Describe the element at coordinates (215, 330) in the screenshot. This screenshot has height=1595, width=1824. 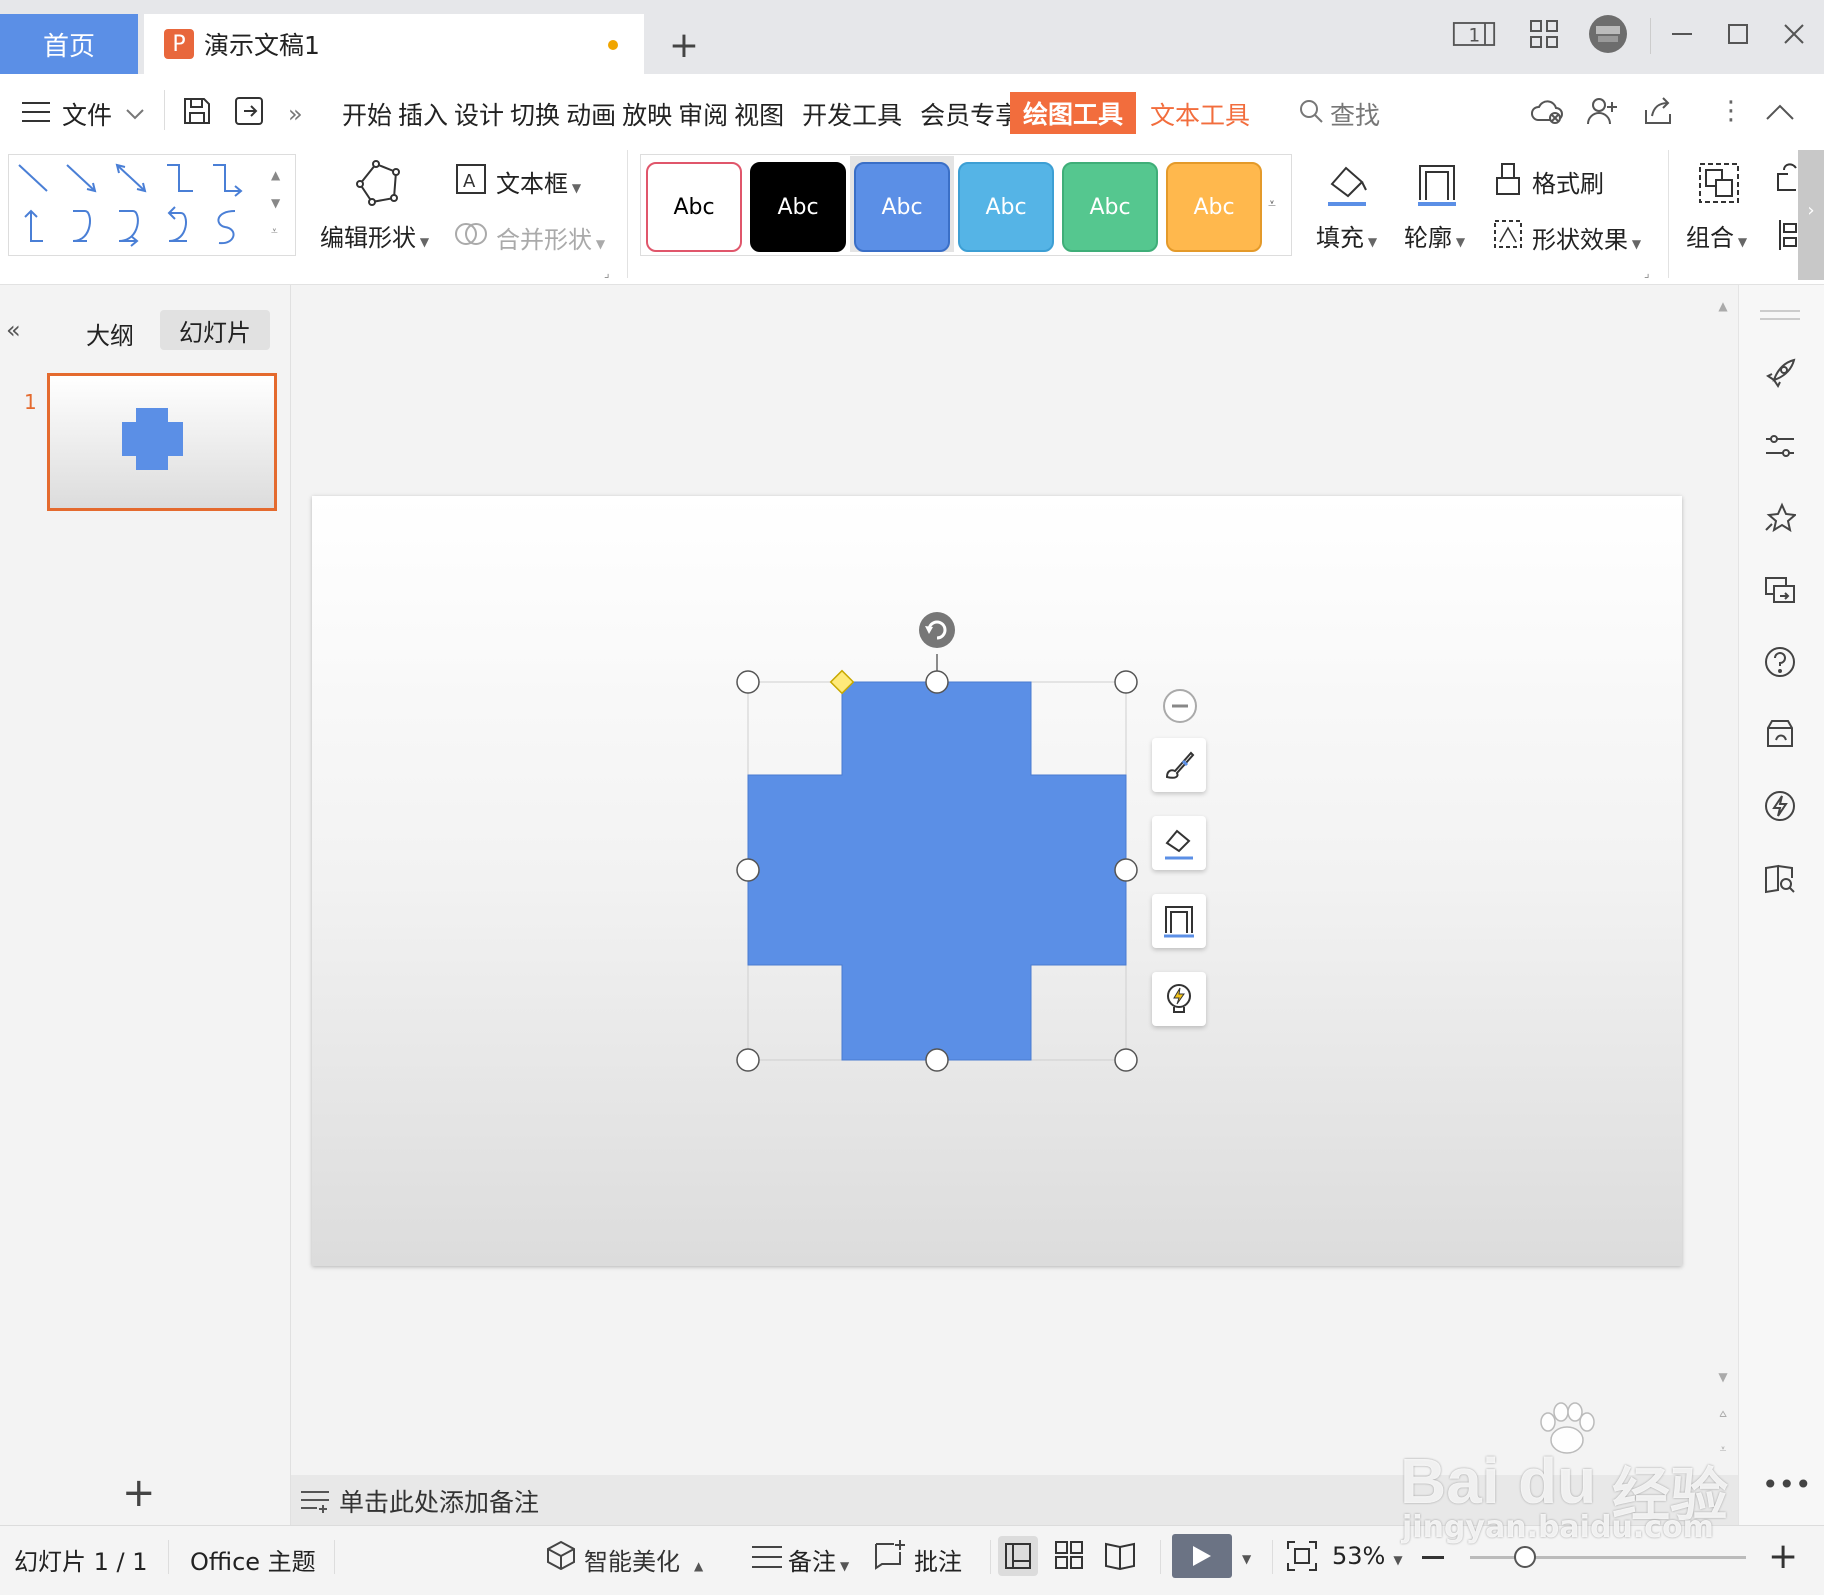
I see `tab-slides: 幻灯片` at that location.